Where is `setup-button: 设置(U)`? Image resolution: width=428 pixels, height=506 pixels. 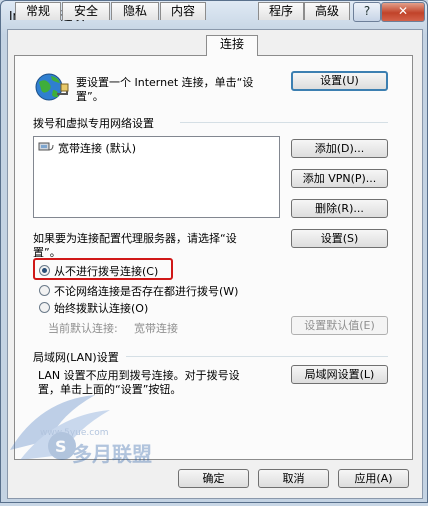 setup-button: 设置(U) is located at coordinates (339, 81).